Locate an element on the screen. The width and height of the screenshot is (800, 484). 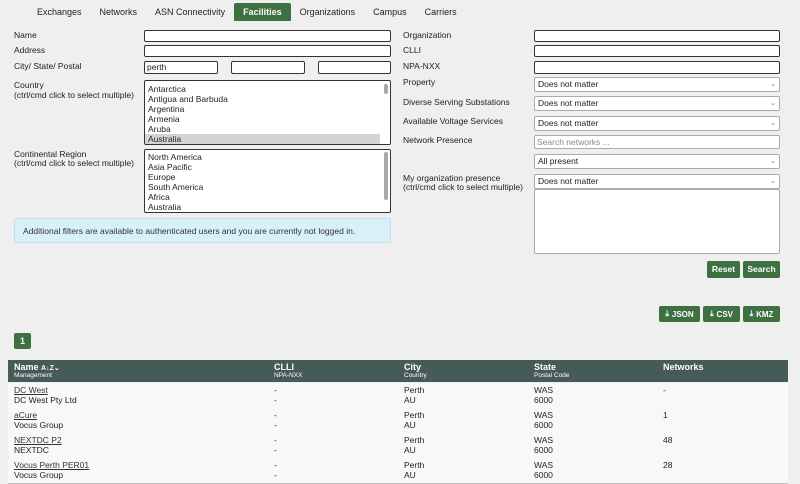
column-city: City Country is located at coordinates (415, 371).